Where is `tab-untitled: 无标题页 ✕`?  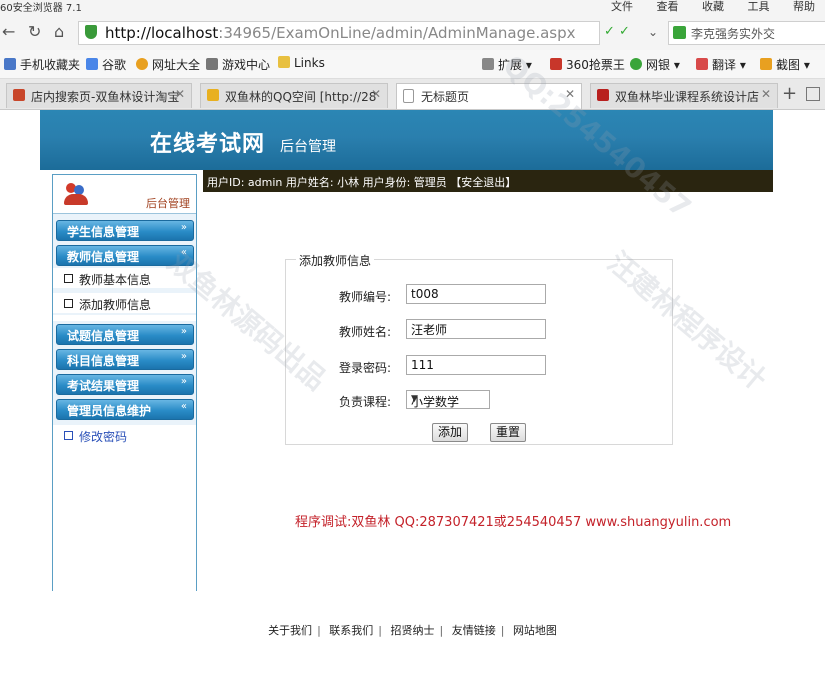
tab-untitled: 无标题页 ✕ is located at coordinates (489, 96).